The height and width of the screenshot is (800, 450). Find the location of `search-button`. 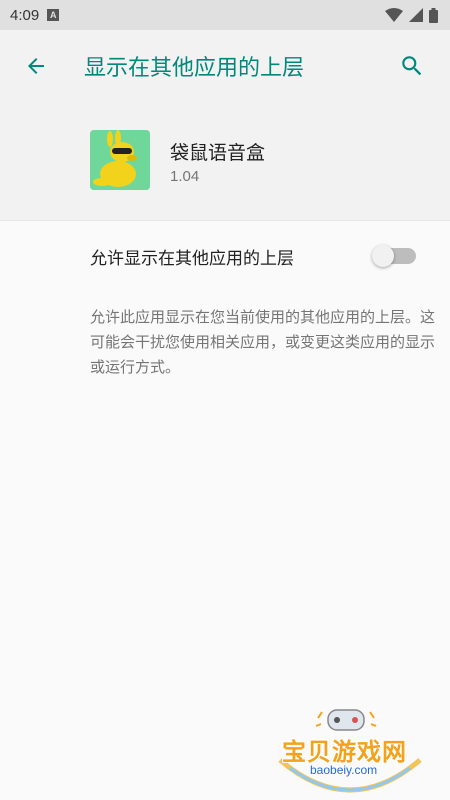

search-button is located at coordinates (412, 66).